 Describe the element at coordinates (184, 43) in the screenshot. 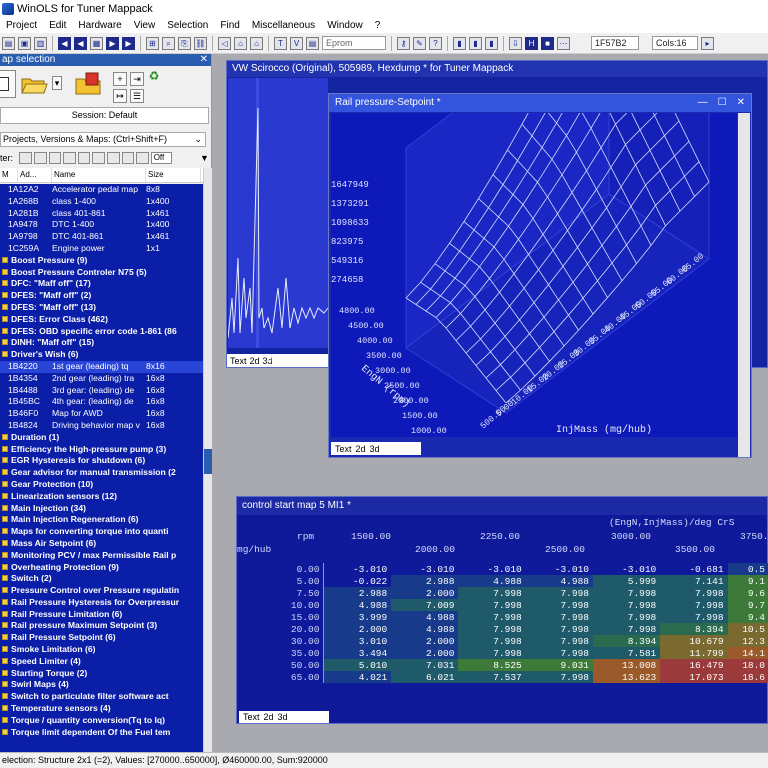

I see `copy-icon: ⎘` at that location.